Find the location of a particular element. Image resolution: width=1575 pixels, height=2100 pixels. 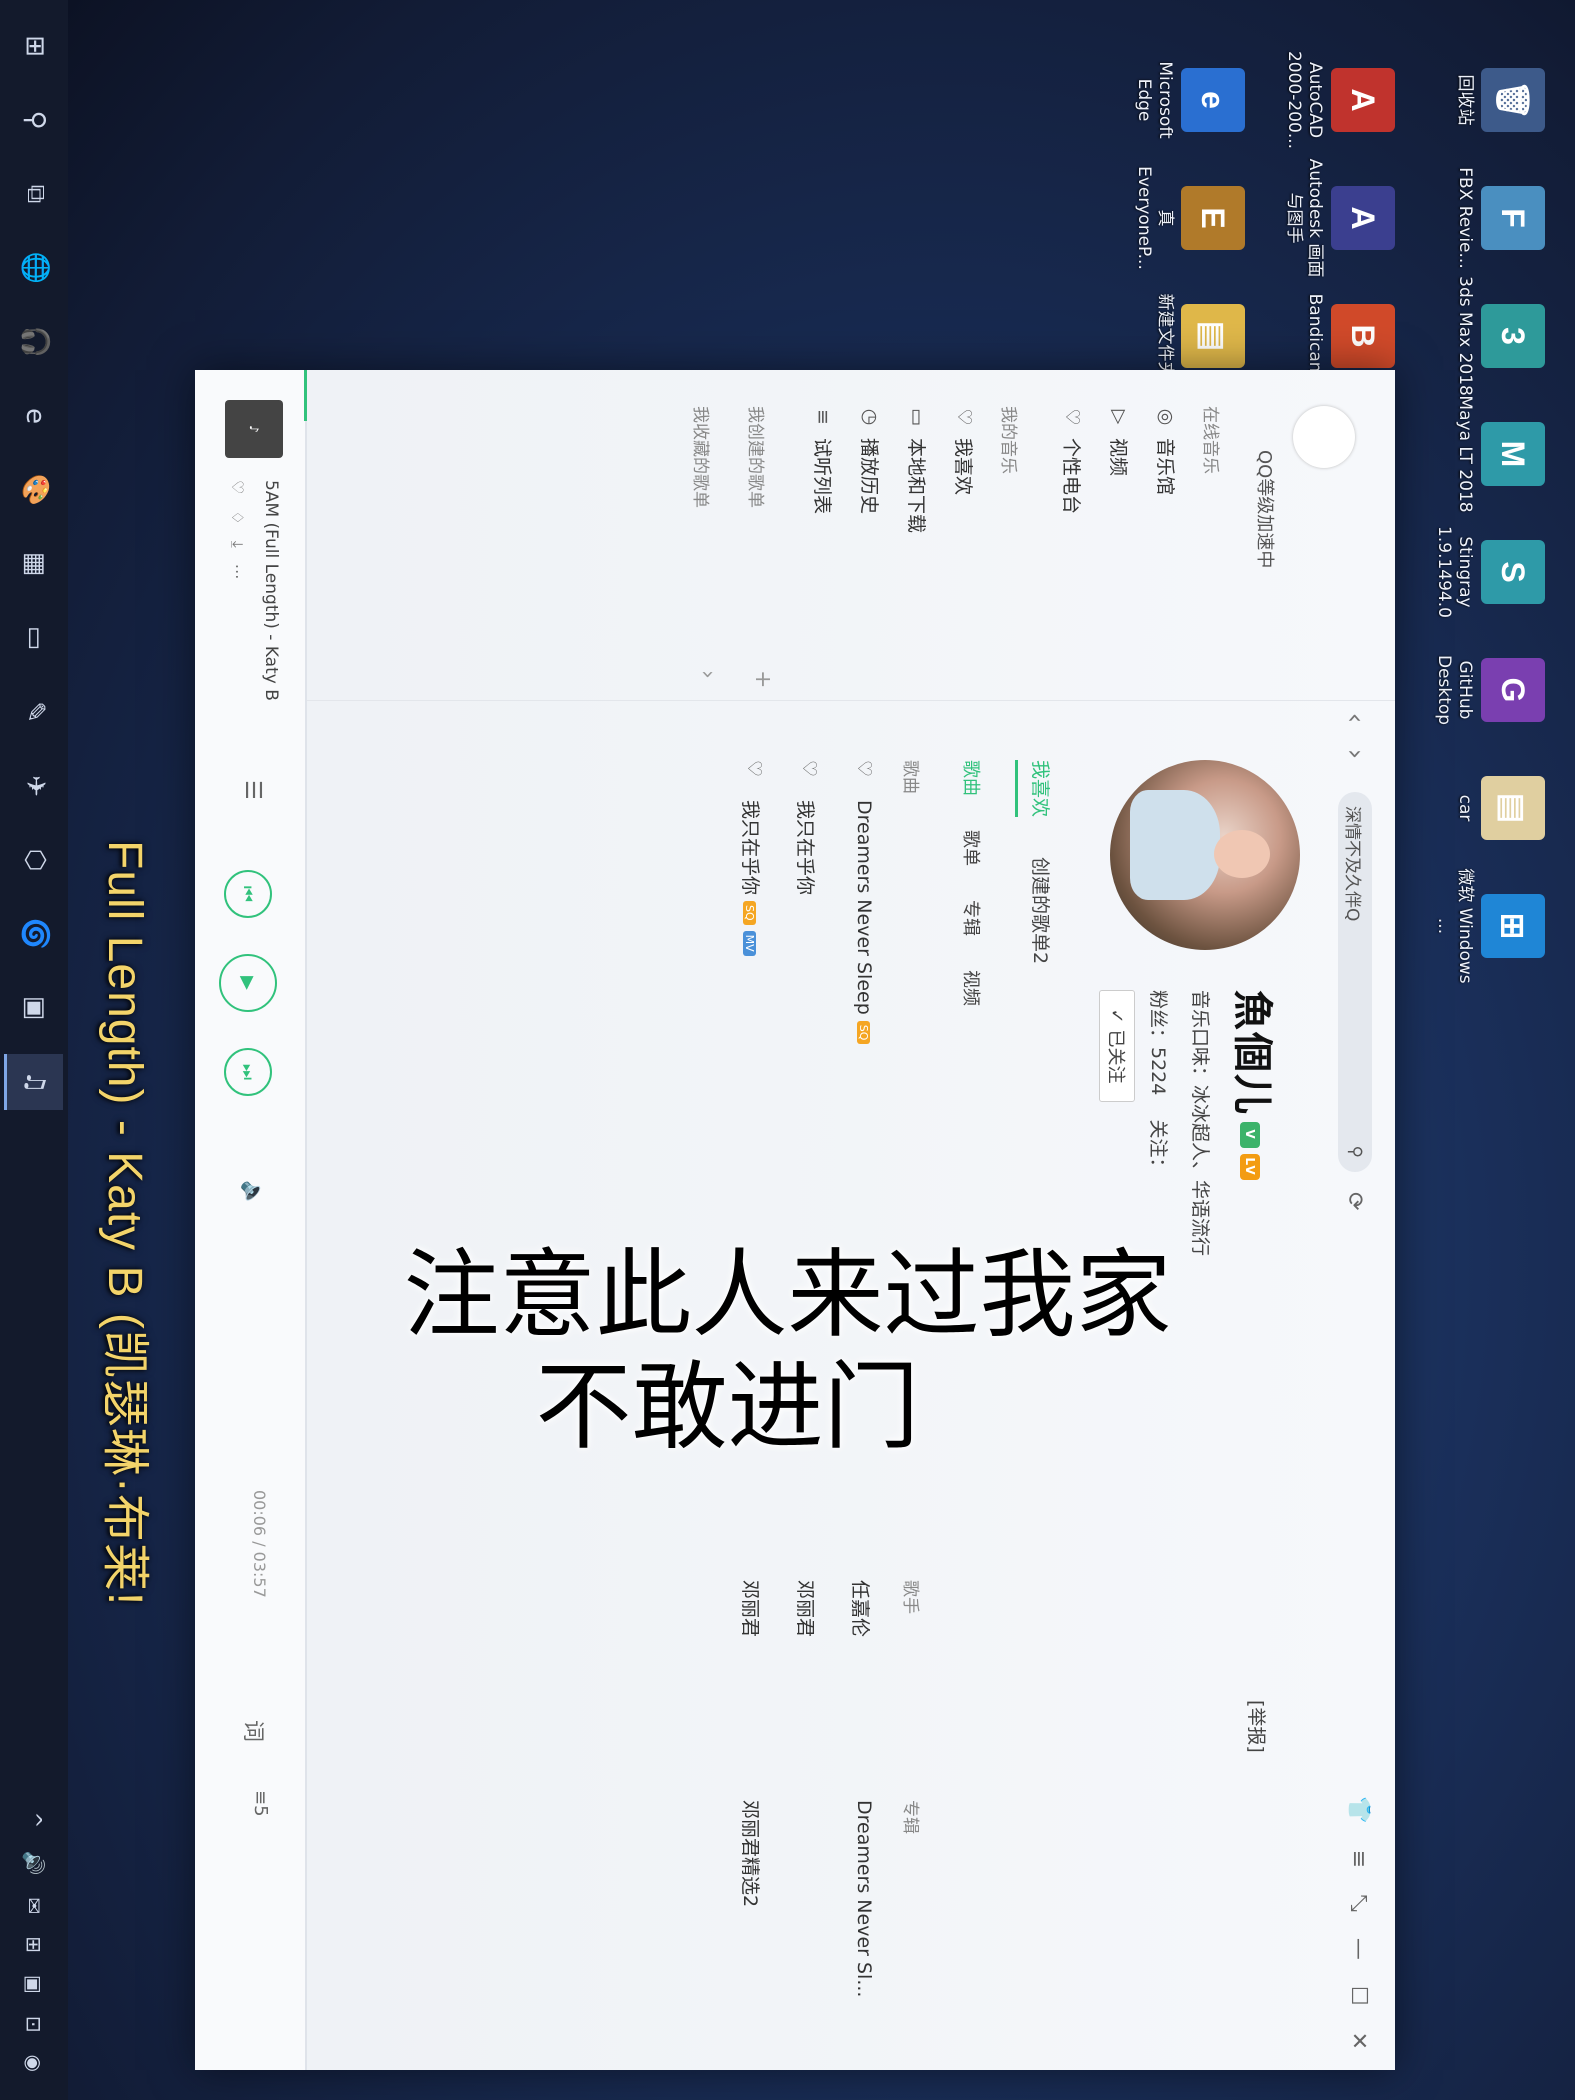

app-icon: 3 is located at coordinates (1513, 336).